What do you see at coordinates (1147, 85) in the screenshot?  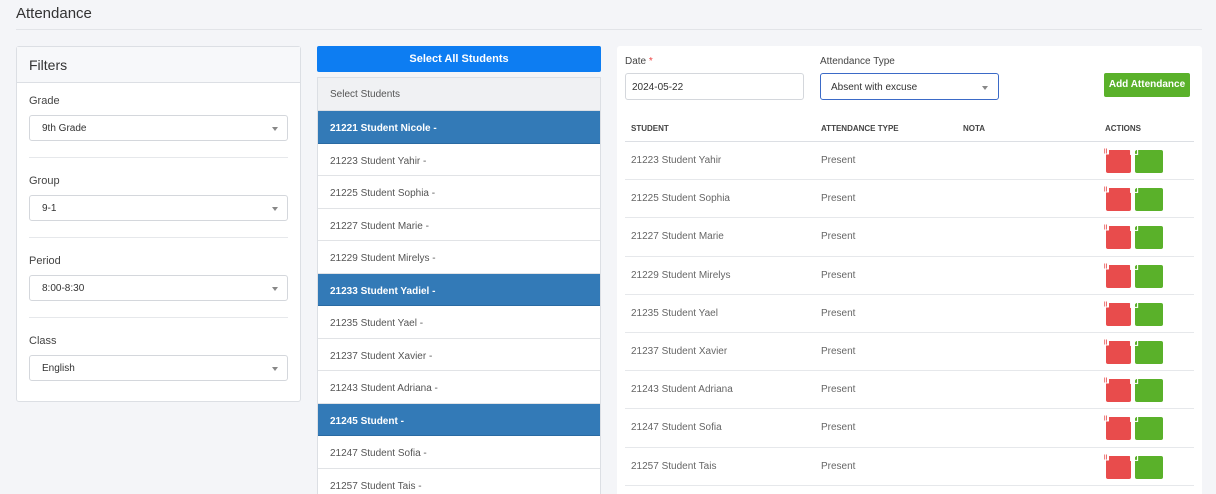 I see `add-attendance-button: Add Attendance` at bounding box center [1147, 85].